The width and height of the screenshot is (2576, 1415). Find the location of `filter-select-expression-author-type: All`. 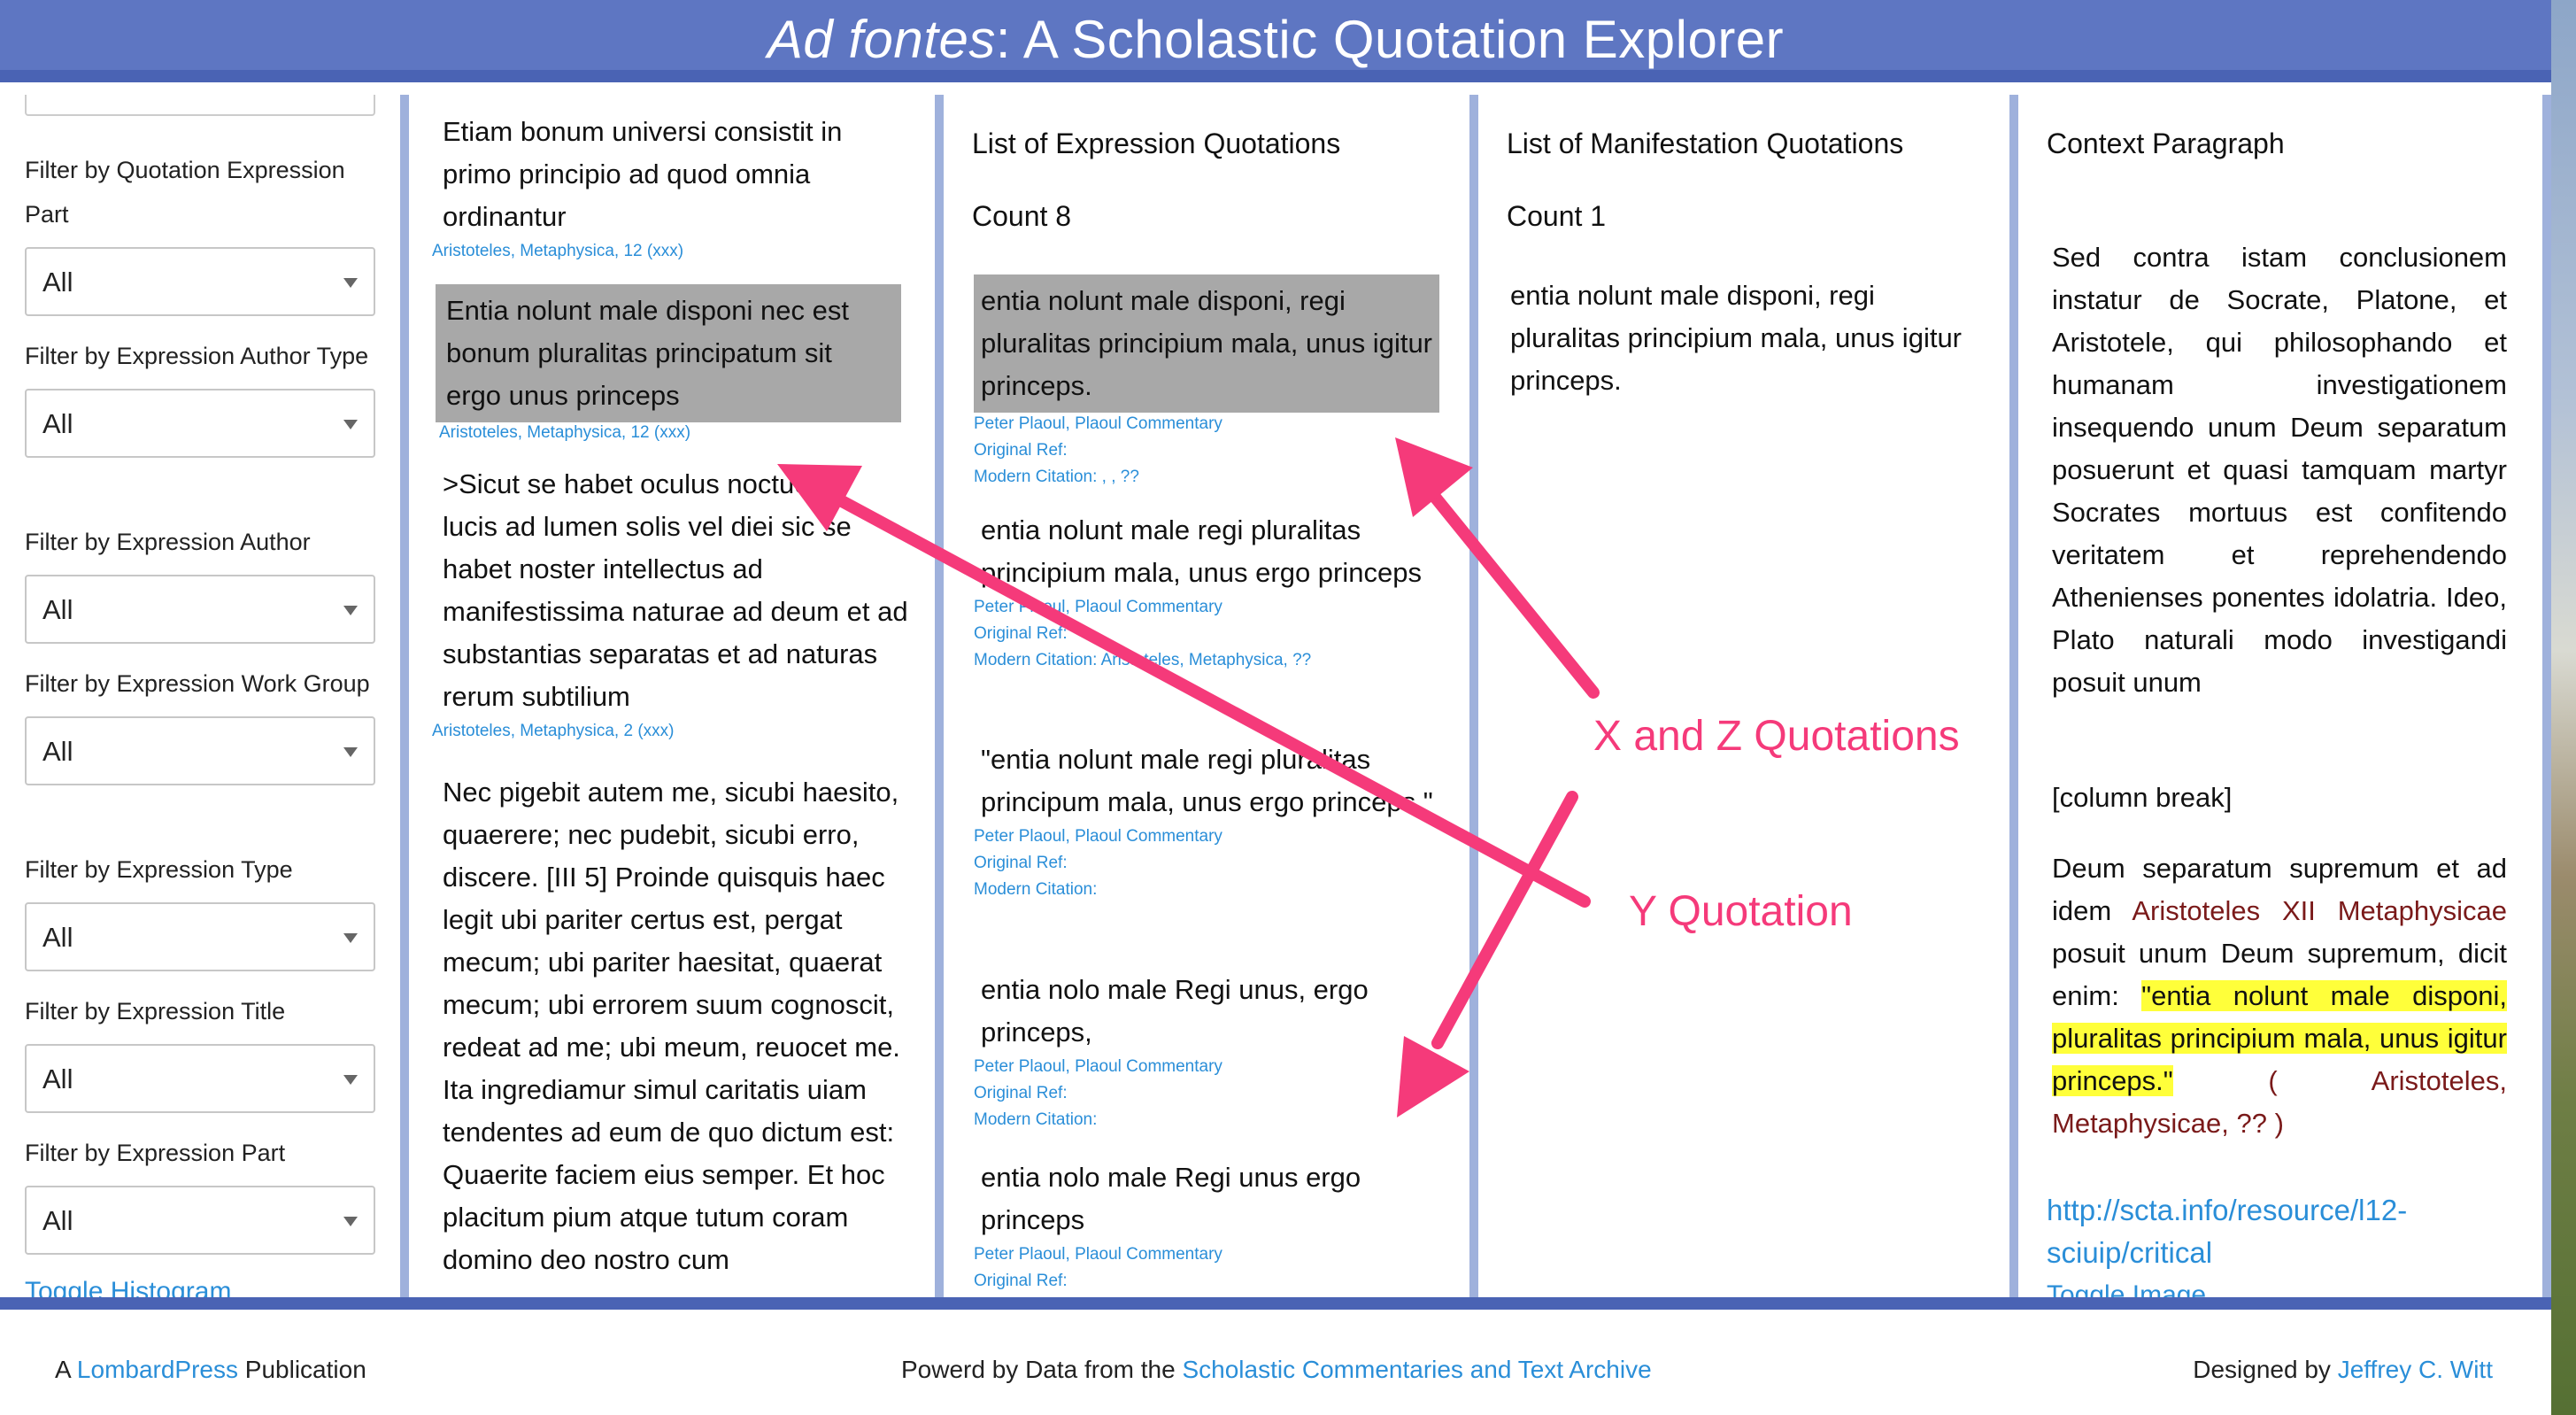

filter-select-expression-author-type: All is located at coordinates (200, 423).